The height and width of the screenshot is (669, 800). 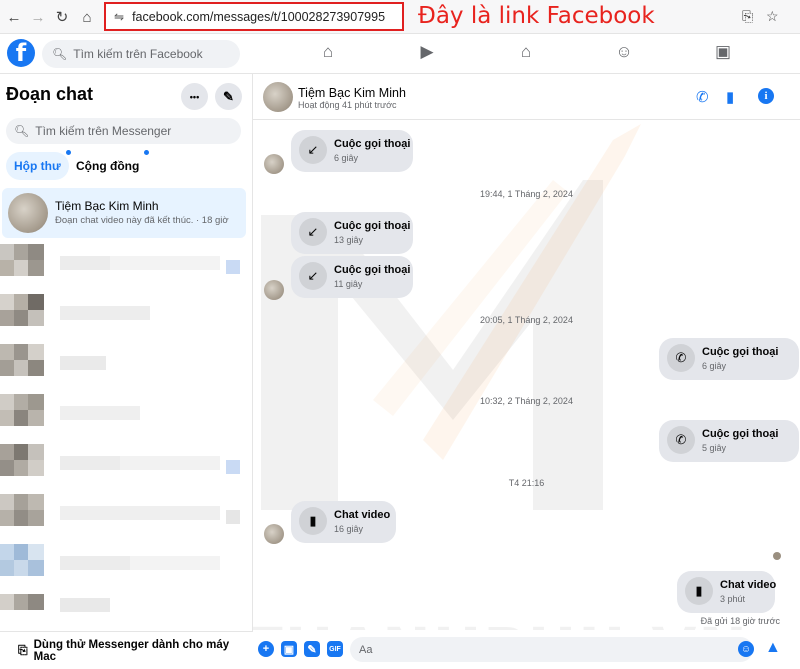 What do you see at coordinates (777, 556) in the screenshot?
I see `seen-avatar` at bounding box center [777, 556].